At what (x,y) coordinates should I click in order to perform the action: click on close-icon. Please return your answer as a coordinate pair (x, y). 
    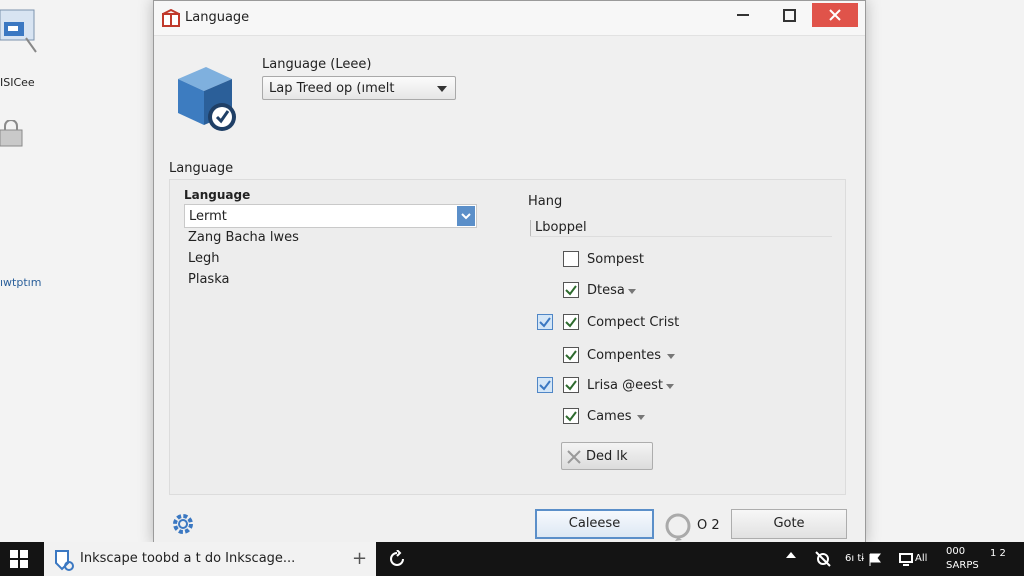
    Looking at the image, I should click on (835, 15).